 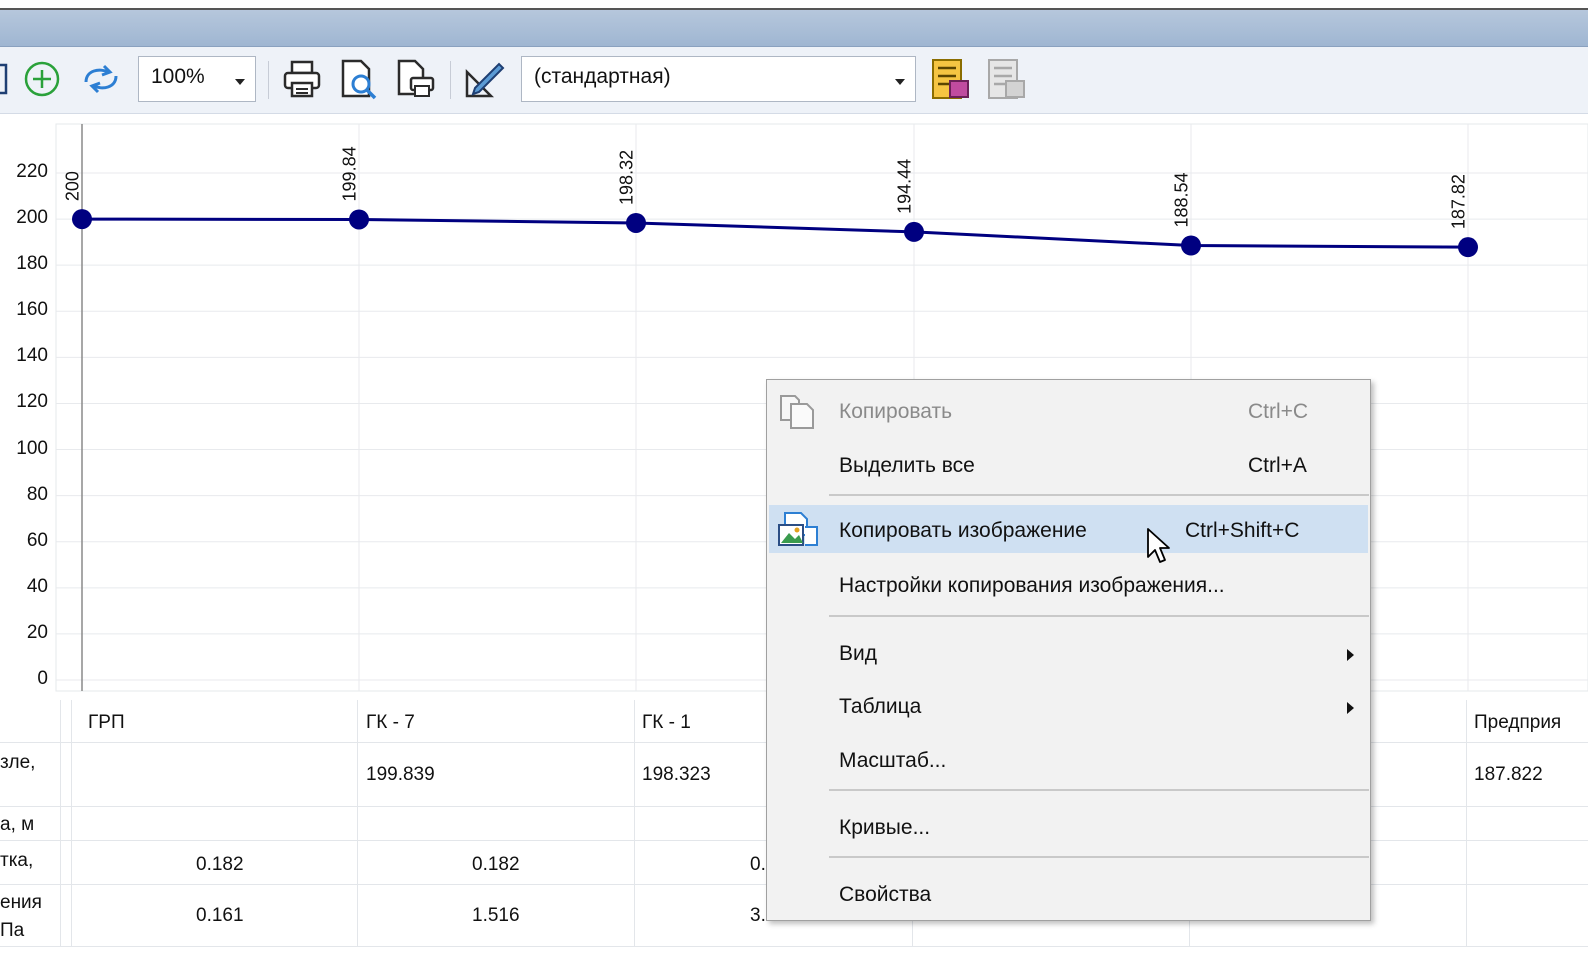 I want to click on menu-item-select-all: Выделить все Ctrl+A, so click(x=1068, y=464).